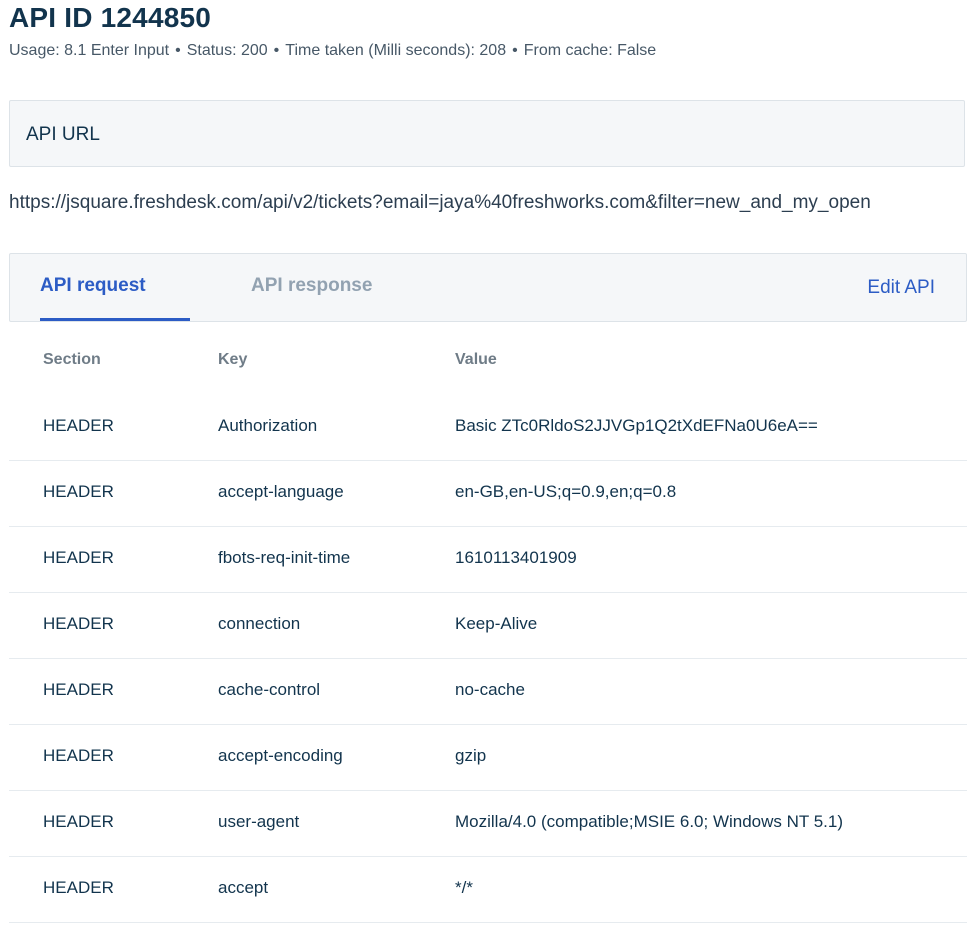 Image resolution: width=974 pixels, height=946 pixels. What do you see at coordinates (516, 557) in the screenshot?
I see `row-value-cell: 1610113401909` at bounding box center [516, 557].